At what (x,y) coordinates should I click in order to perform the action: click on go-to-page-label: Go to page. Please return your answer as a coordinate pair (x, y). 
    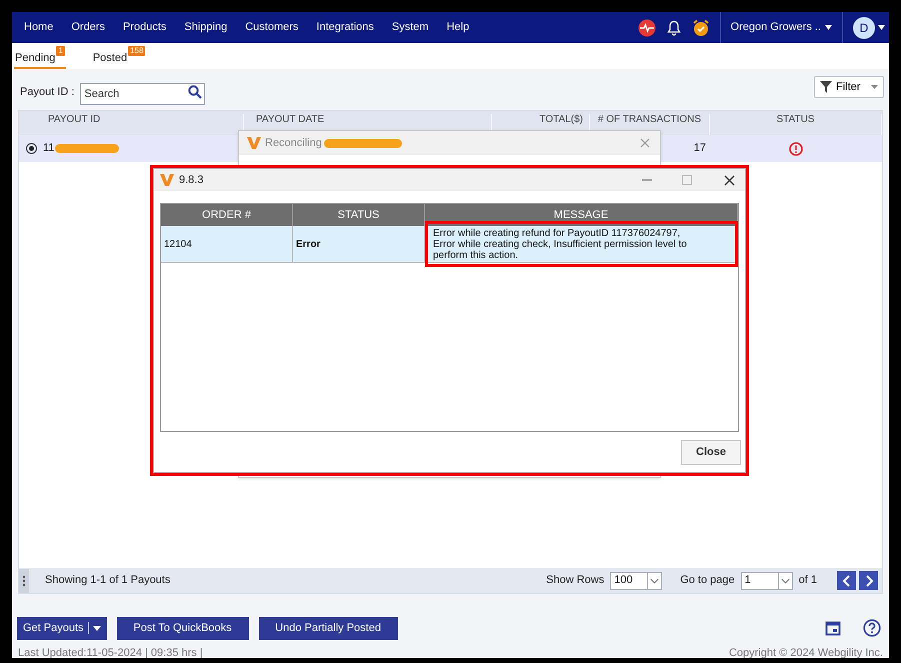
    Looking at the image, I should click on (707, 580).